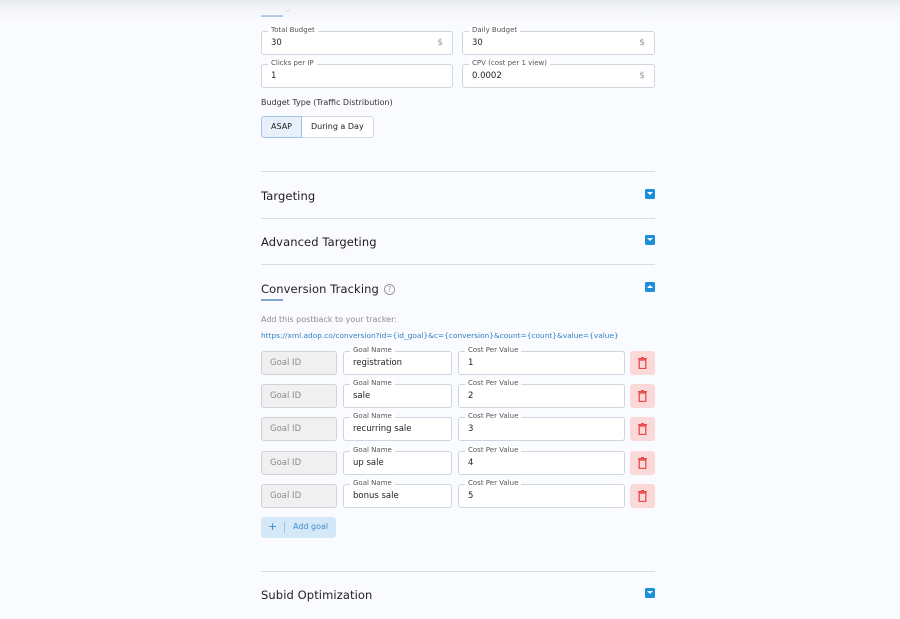 This screenshot has width=900, height=619. What do you see at coordinates (470, 496) in the screenshot?
I see `field-value: 5` at bounding box center [470, 496].